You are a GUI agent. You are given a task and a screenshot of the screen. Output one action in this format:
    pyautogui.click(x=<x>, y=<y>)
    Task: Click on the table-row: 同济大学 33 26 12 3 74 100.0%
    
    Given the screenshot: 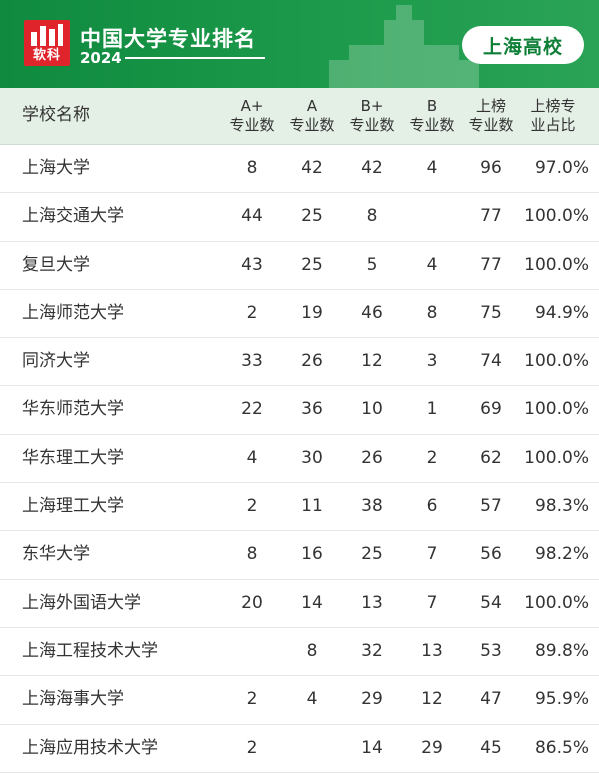 What is the action you would take?
    pyautogui.click(x=299, y=362)
    